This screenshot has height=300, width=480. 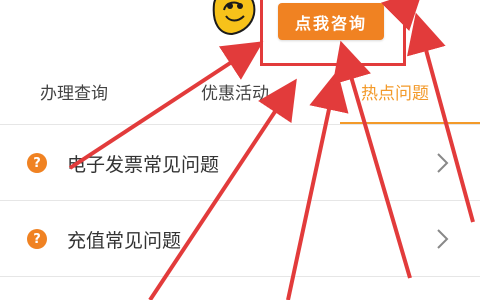 I want to click on tab-hot-questions: 热点问题, so click(x=395, y=91).